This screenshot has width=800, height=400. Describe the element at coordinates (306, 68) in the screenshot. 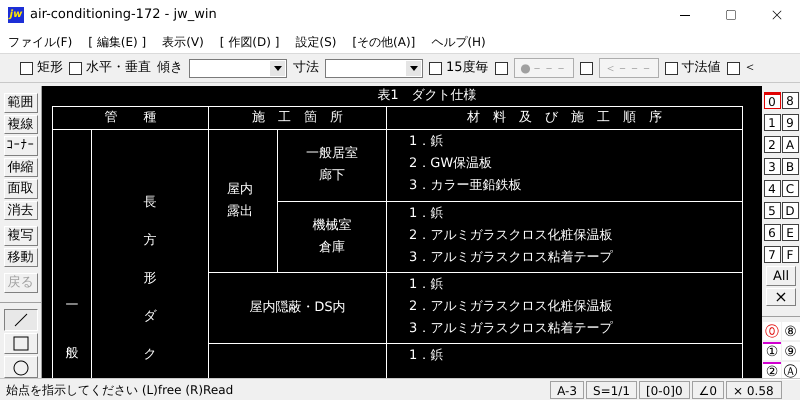

I see `field-label: 寸法` at that location.